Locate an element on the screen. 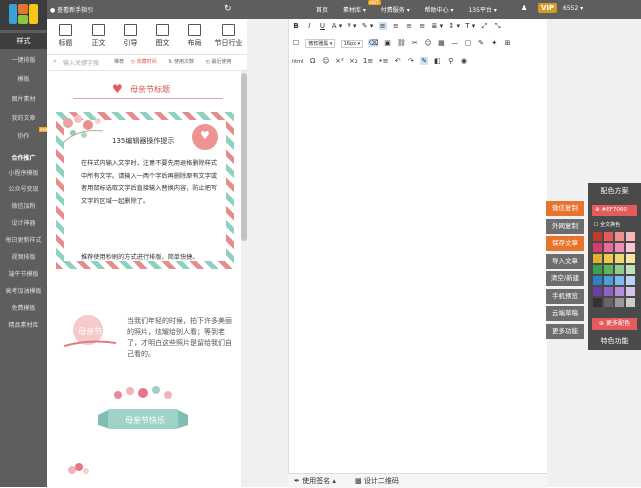 The height and width of the screenshot is (488, 641). sidebar-item-articles: 我的文章 is located at coordinates (23, 117).